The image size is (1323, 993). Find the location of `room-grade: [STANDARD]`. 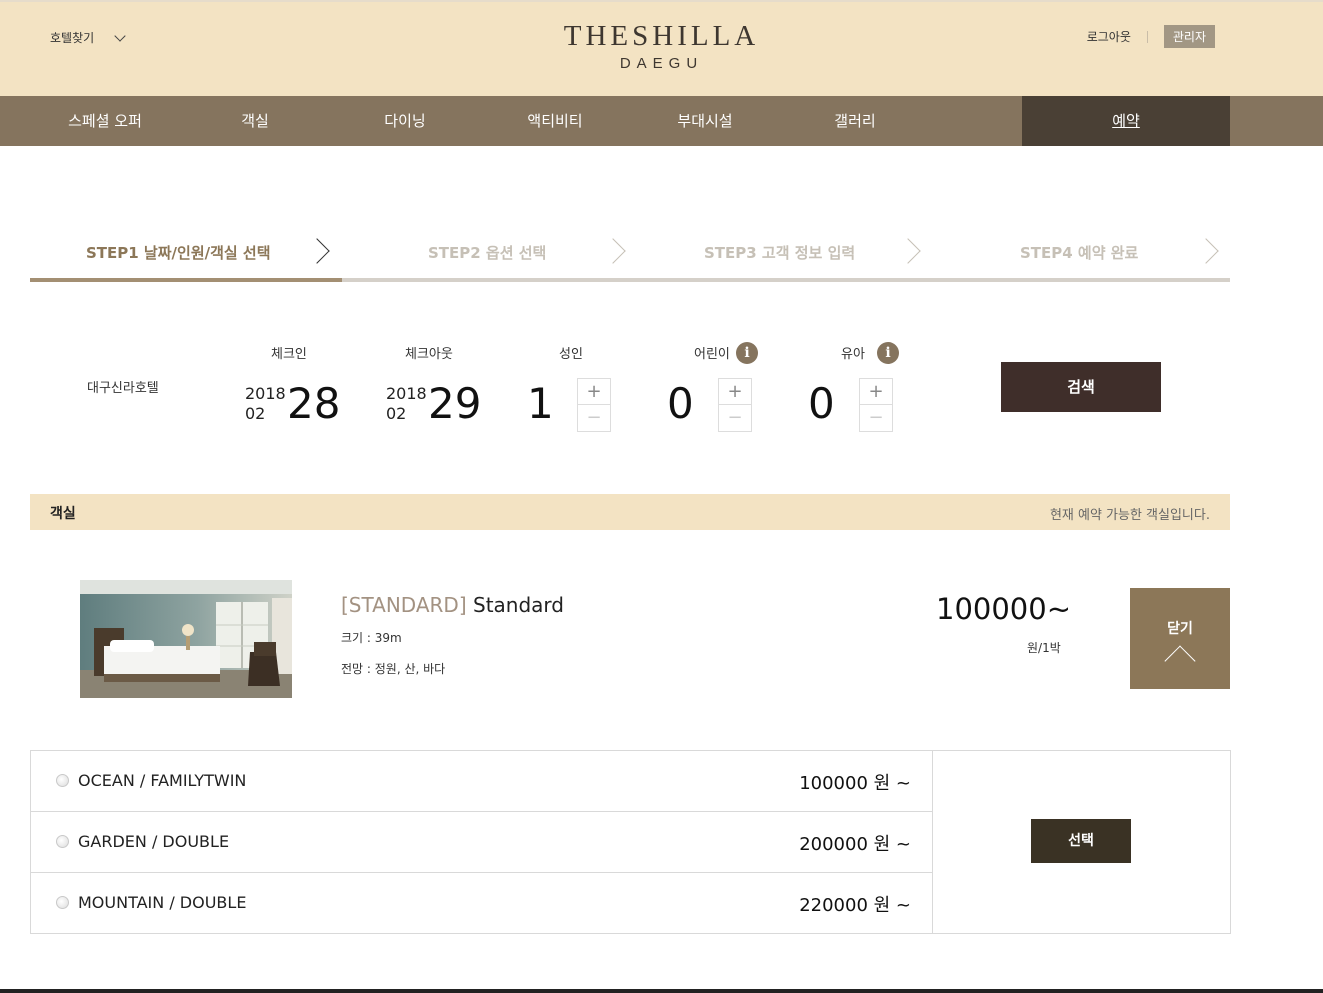

room-grade: [STANDARD] is located at coordinates (404, 605).